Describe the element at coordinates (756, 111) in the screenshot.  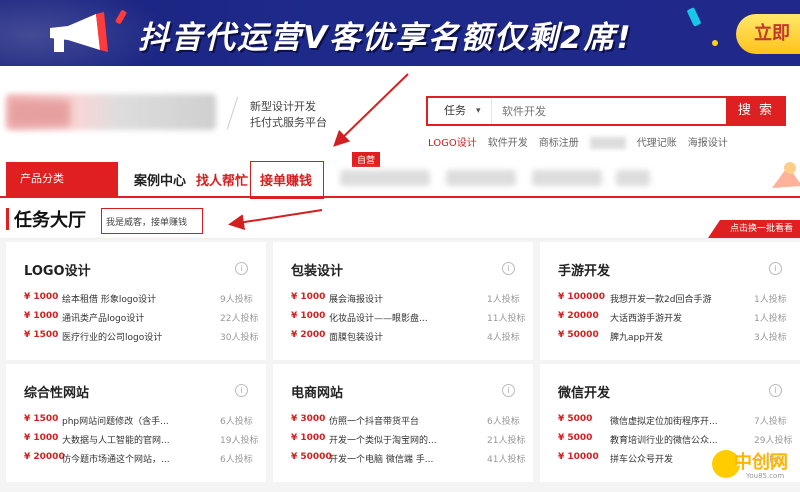
I see `search-button: 搜 索` at that location.